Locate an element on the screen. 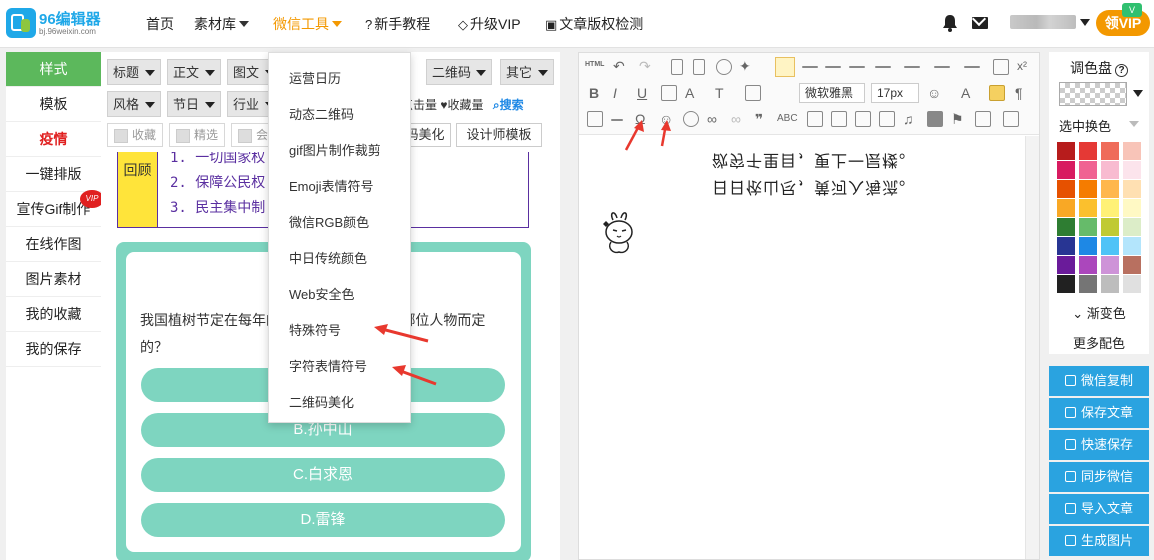 The height and width of the screenshot is (560, 1154). color-picker is located at coordinates (1093, 94).